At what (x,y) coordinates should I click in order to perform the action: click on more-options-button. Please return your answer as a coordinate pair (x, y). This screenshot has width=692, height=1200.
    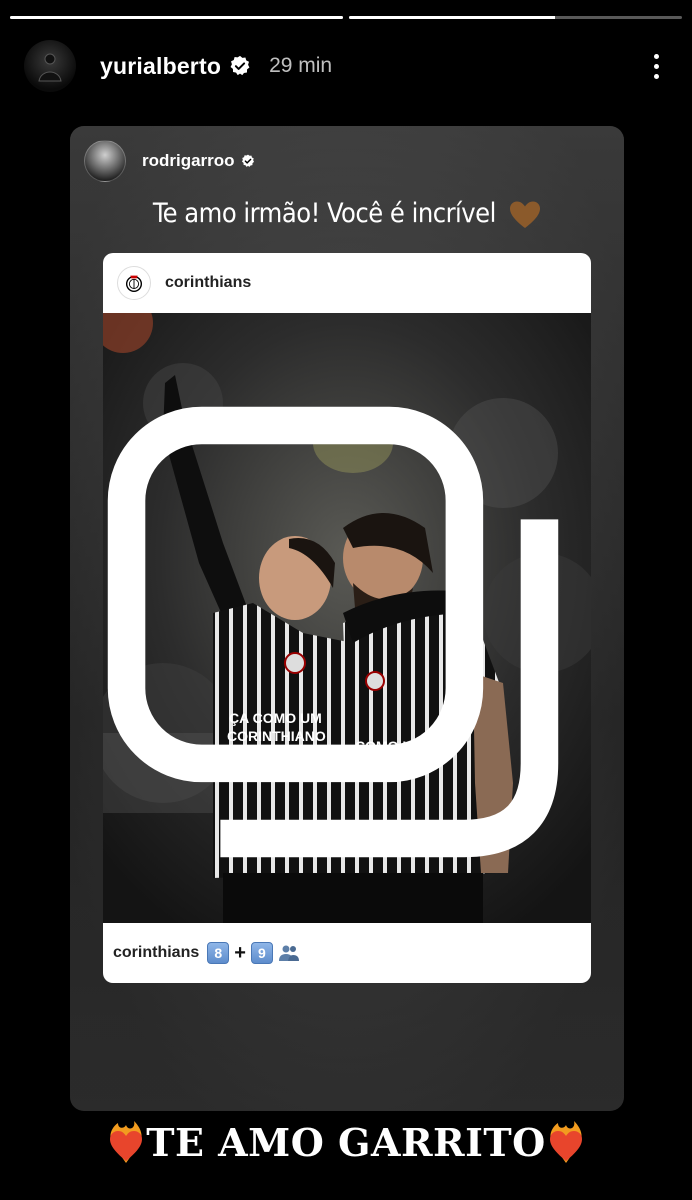
    Looking at the image, I should click on (656, 66).